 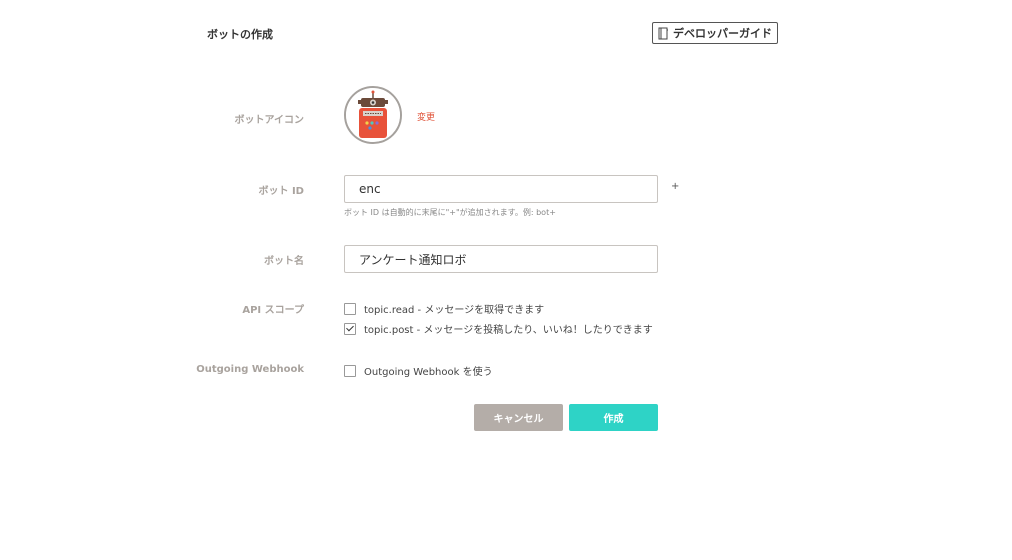 I want to click on topic-read-label: topic.read - メッセージを取得できます, so click(x=454, y=310).